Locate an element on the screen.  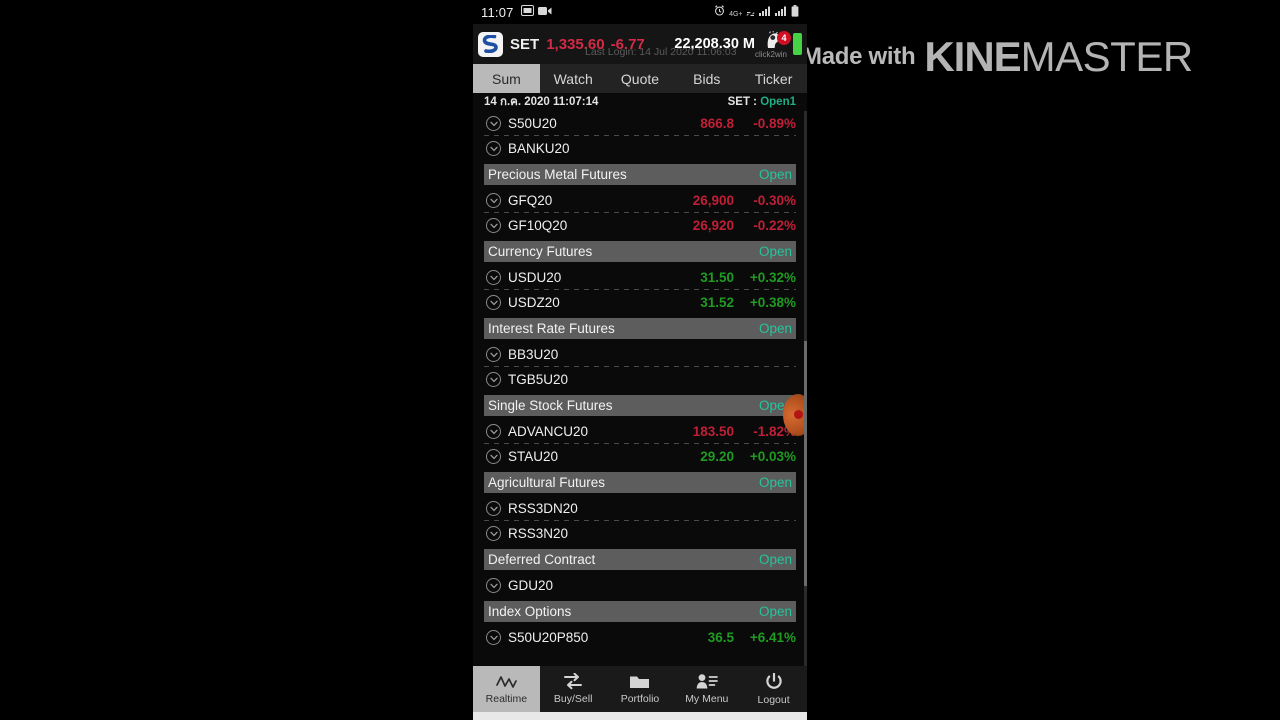
section-header: Precious Metal Futures Open is located at coordinates (640, 174).